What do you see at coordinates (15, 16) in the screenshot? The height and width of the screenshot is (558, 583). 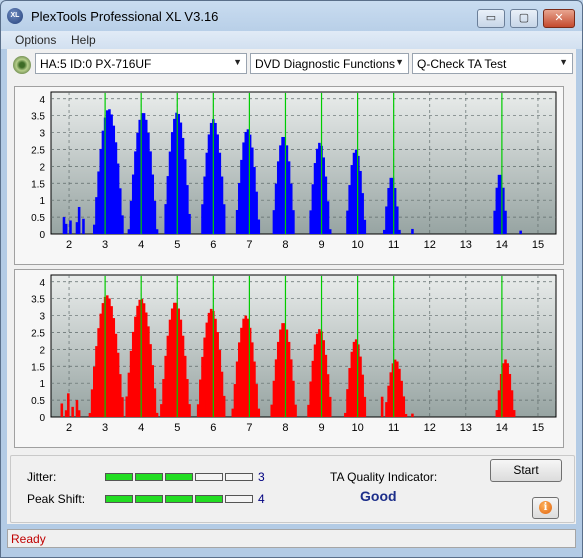 I see `app-logo-icon: XL` at bounding box center [15, 16].